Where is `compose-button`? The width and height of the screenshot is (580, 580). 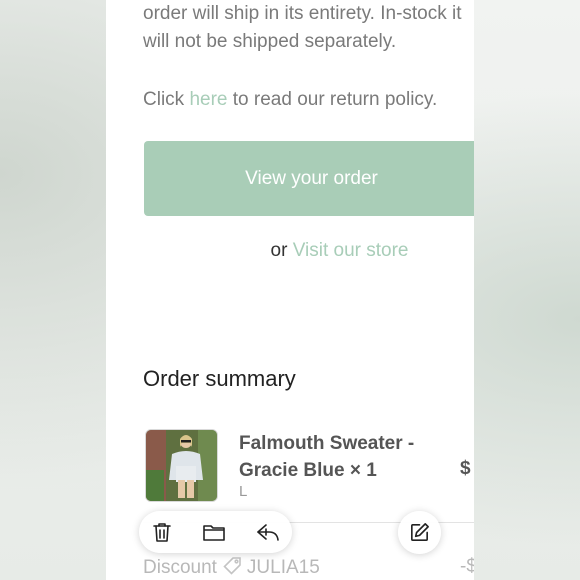 compose-button is located at coordinates (419, 532).